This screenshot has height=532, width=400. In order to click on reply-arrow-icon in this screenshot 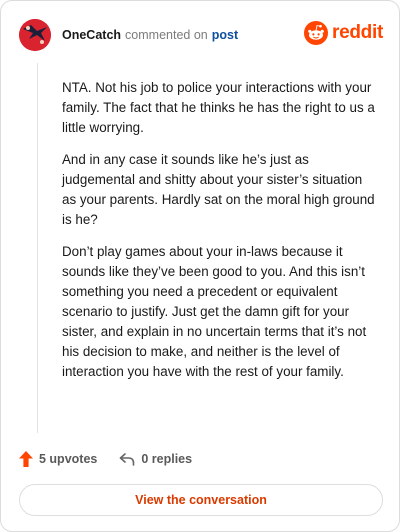, I will do `click(127, 459)`.